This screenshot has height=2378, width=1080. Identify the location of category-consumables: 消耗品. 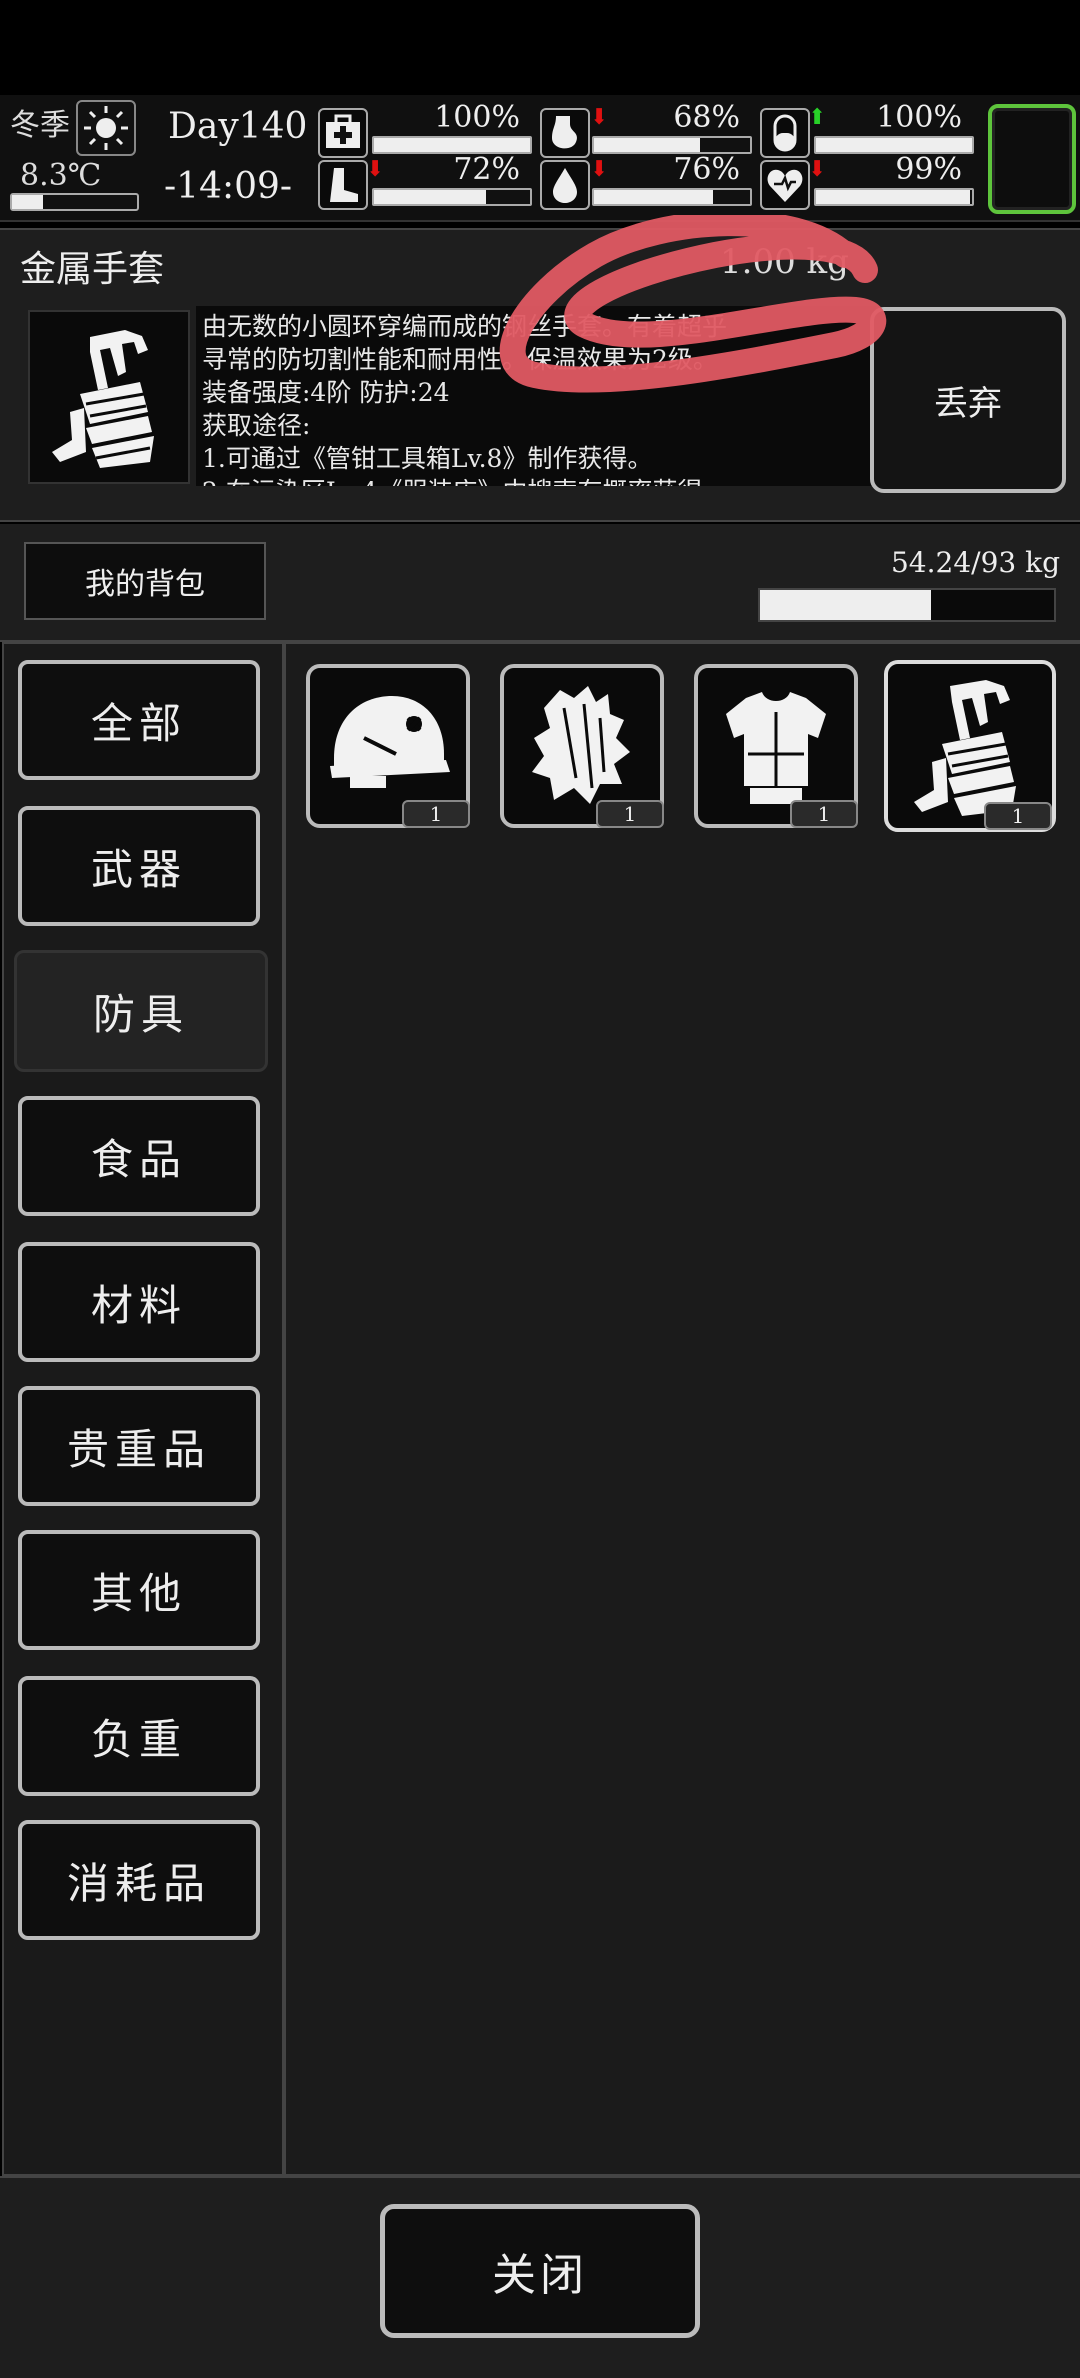
(139, 1880).